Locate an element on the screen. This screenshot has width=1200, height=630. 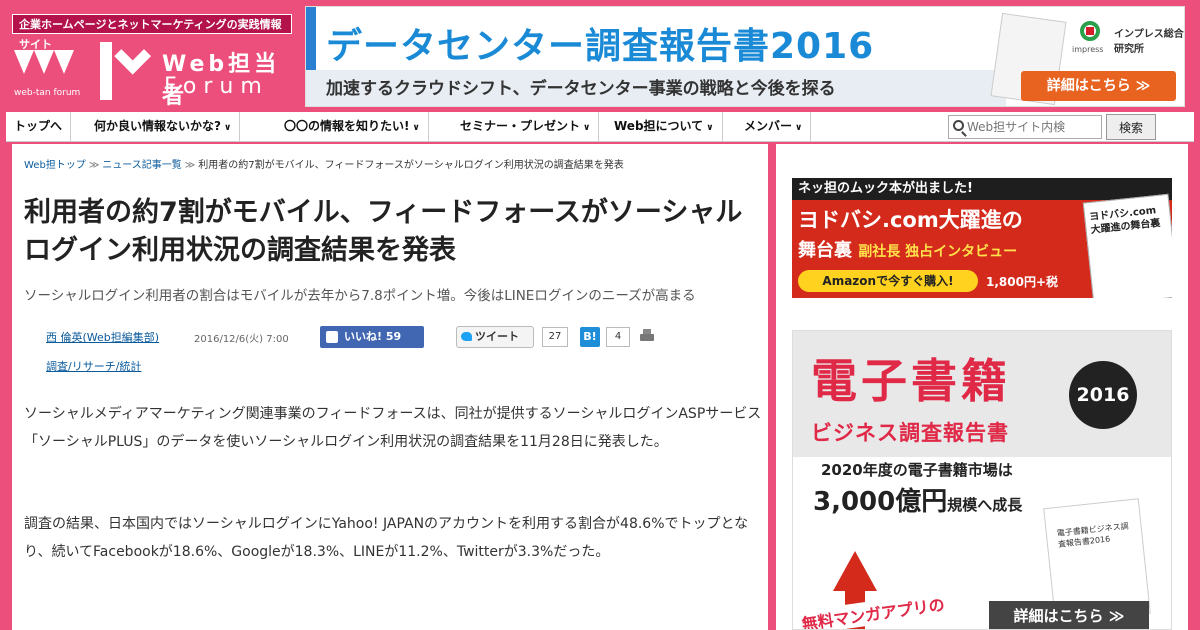
ad2-line2-big: 3,000億円 is located at coordinates (880, 502).